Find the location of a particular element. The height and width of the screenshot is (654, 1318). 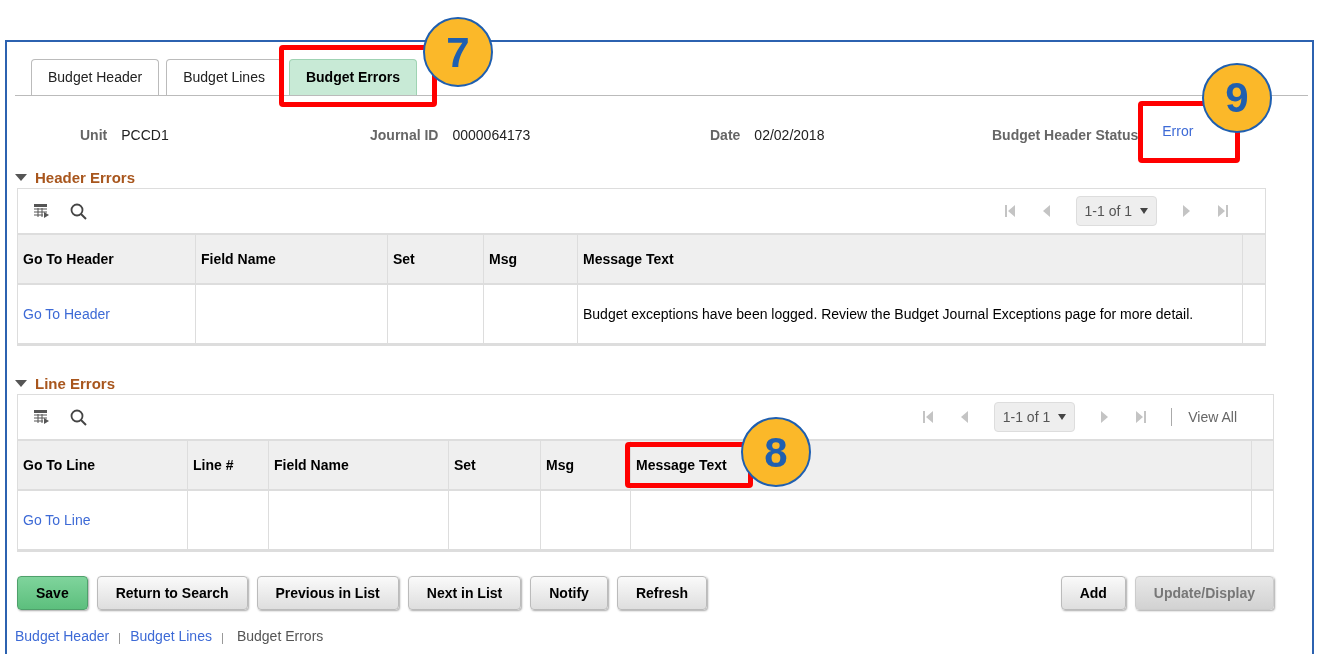

tab: Budget Errors is located at coordinates (353, 77).